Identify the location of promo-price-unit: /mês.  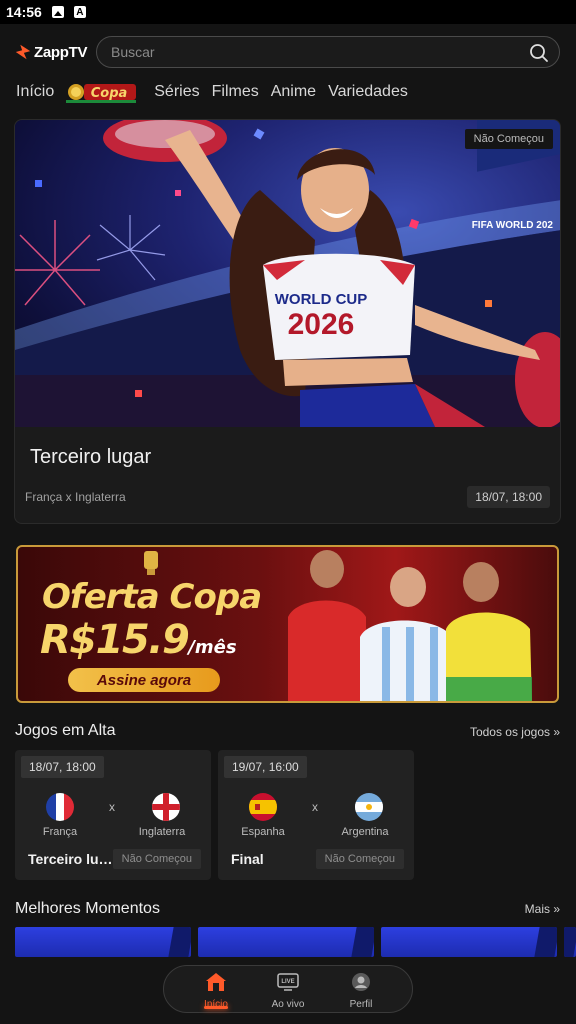
(212, 647).